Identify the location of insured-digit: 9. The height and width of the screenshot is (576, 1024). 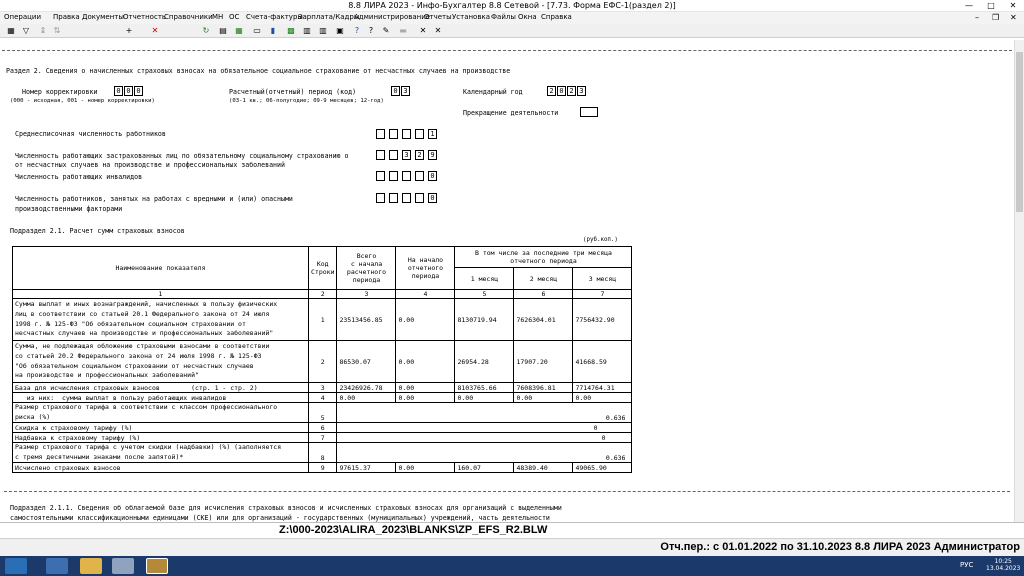
(432, 155).